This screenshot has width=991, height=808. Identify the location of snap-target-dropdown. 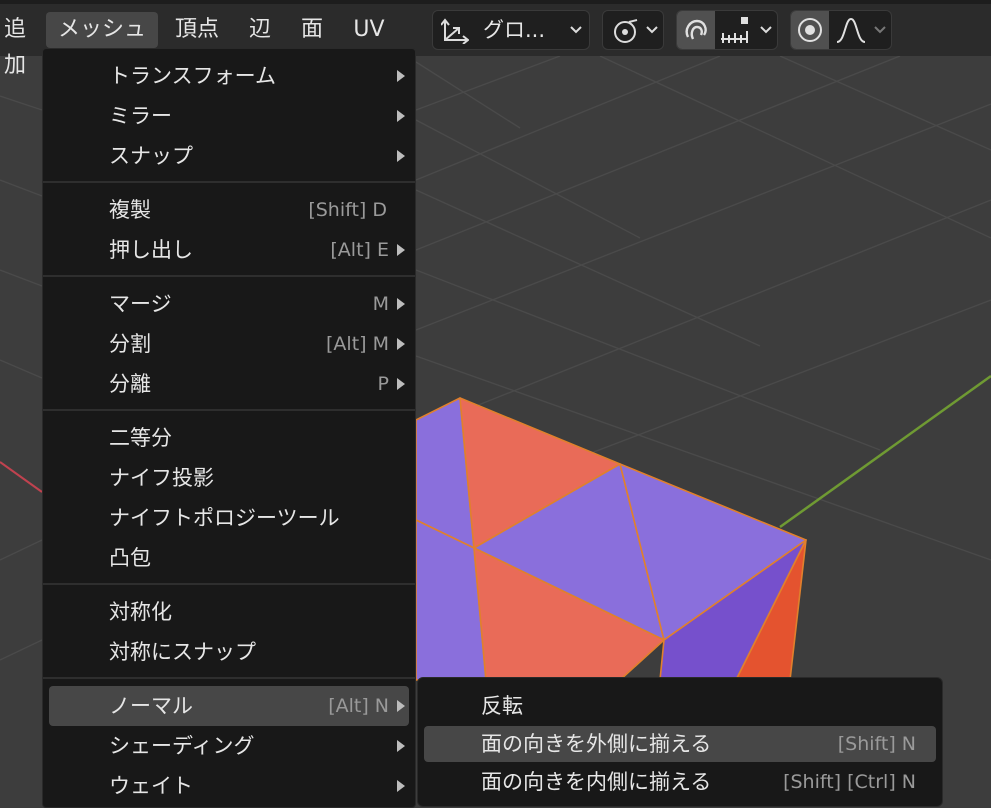
(746, 30).